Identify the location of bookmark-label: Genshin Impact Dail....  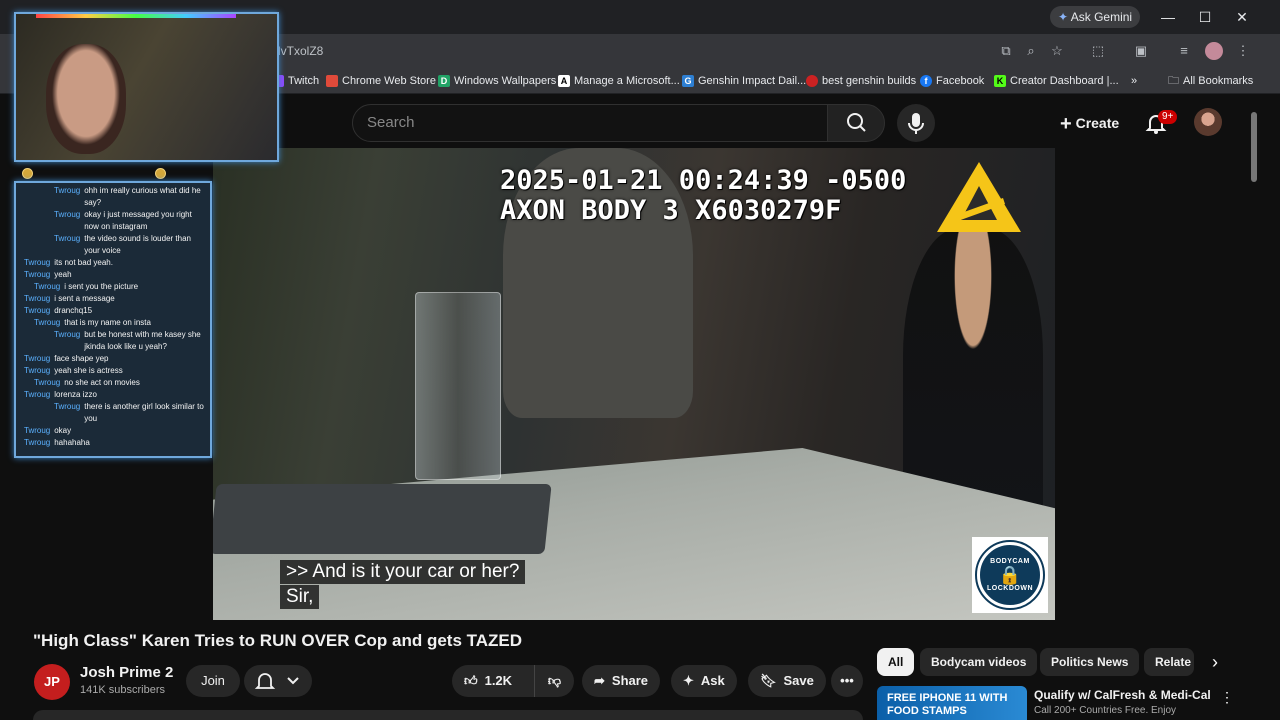
(752, 81).